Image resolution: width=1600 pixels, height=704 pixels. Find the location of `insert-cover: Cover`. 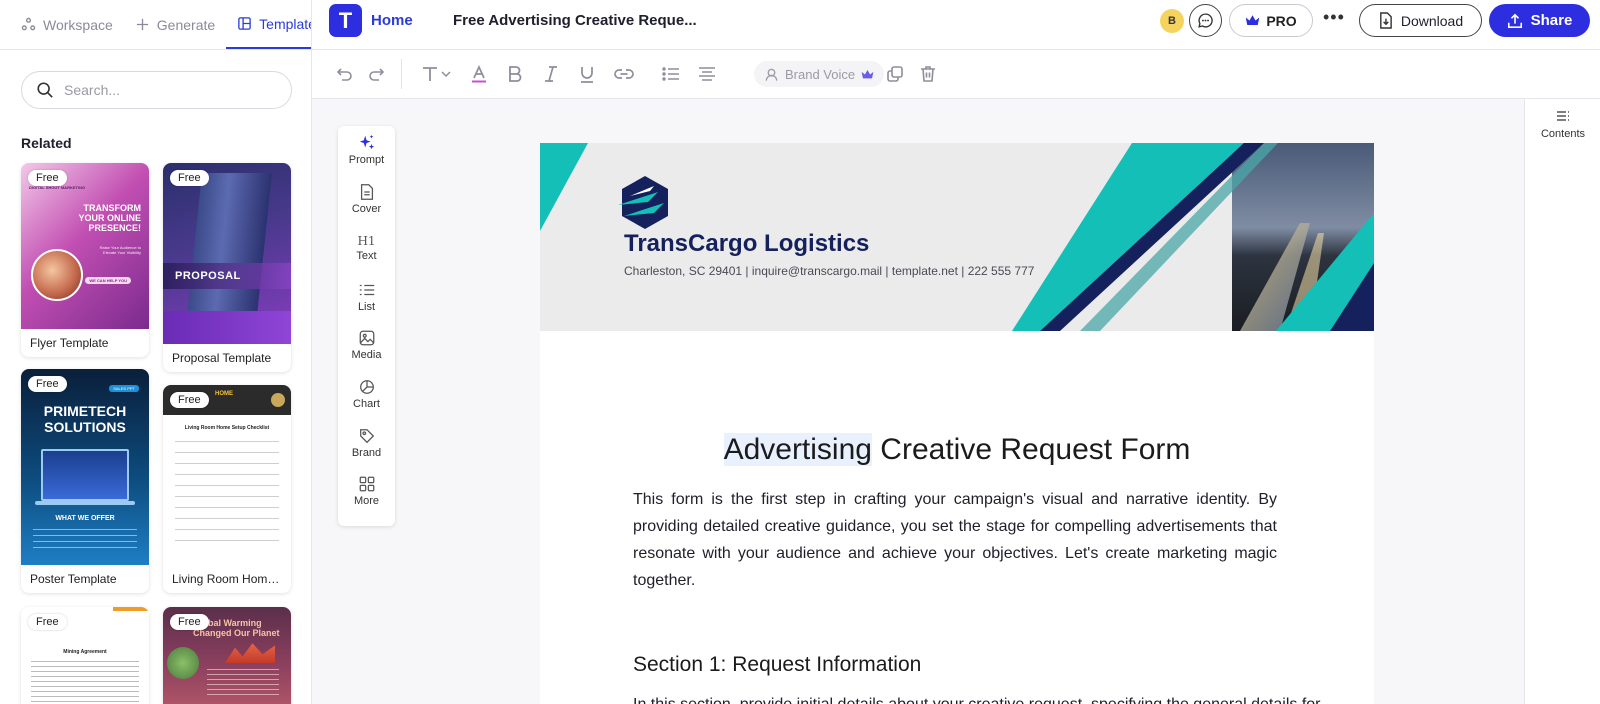

insert-cover: Cover is located at coordinates (366, 199).